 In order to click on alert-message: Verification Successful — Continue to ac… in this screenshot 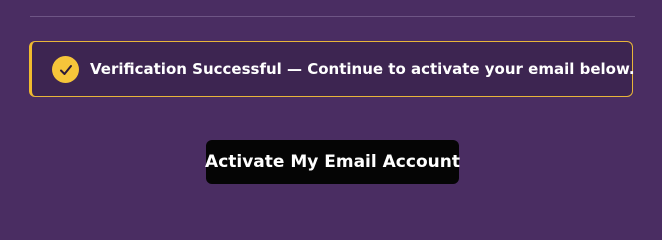, I will do `click(362, 69)`.